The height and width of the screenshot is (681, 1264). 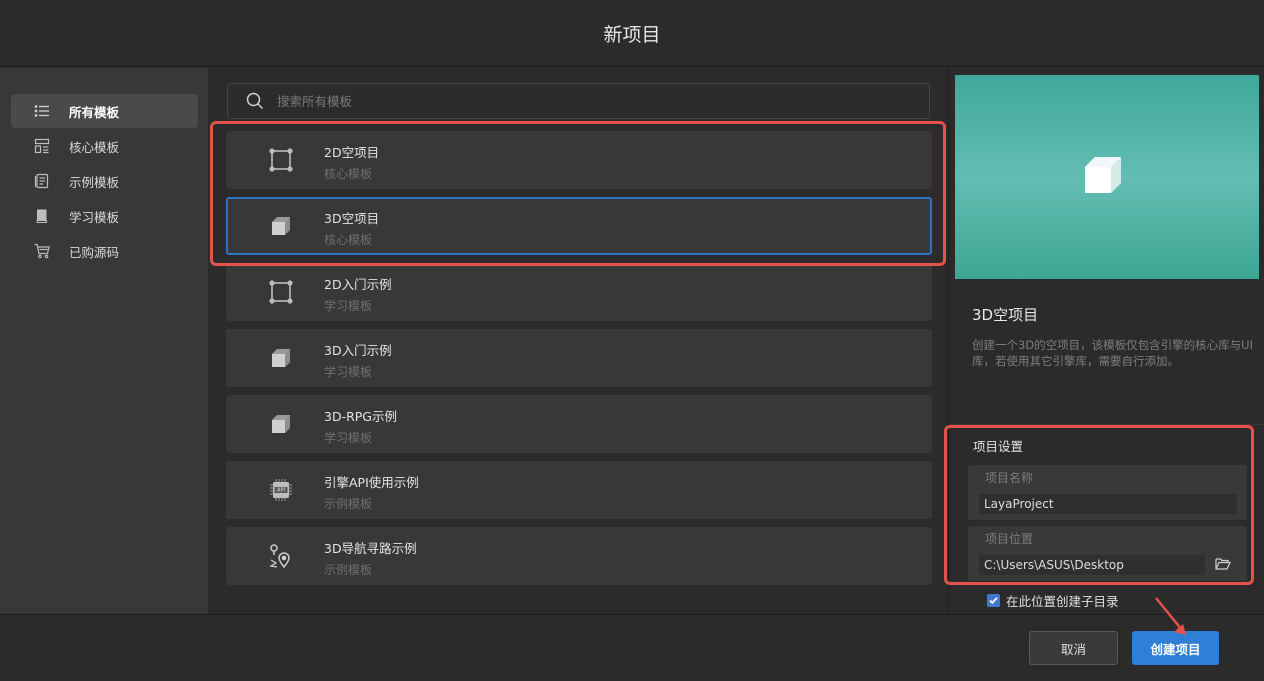 What do you see at coordinates (1062, 601) in the screenshot?
I see `create-subdirectory-label: 在此位置创建子目录` at bounding box center [1062, 601].